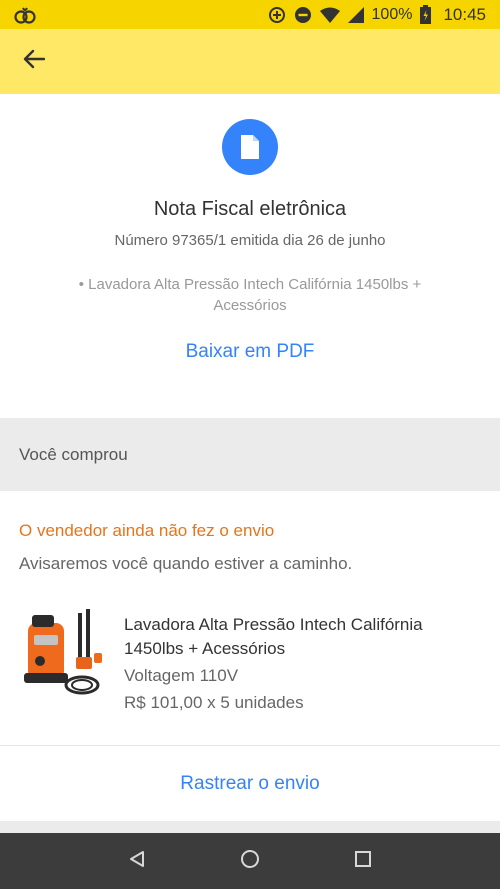  What do you see at coordinates (250, 454) in the screenshot?
I see `section-header: Você comprou` at bounding box center [250, 454].